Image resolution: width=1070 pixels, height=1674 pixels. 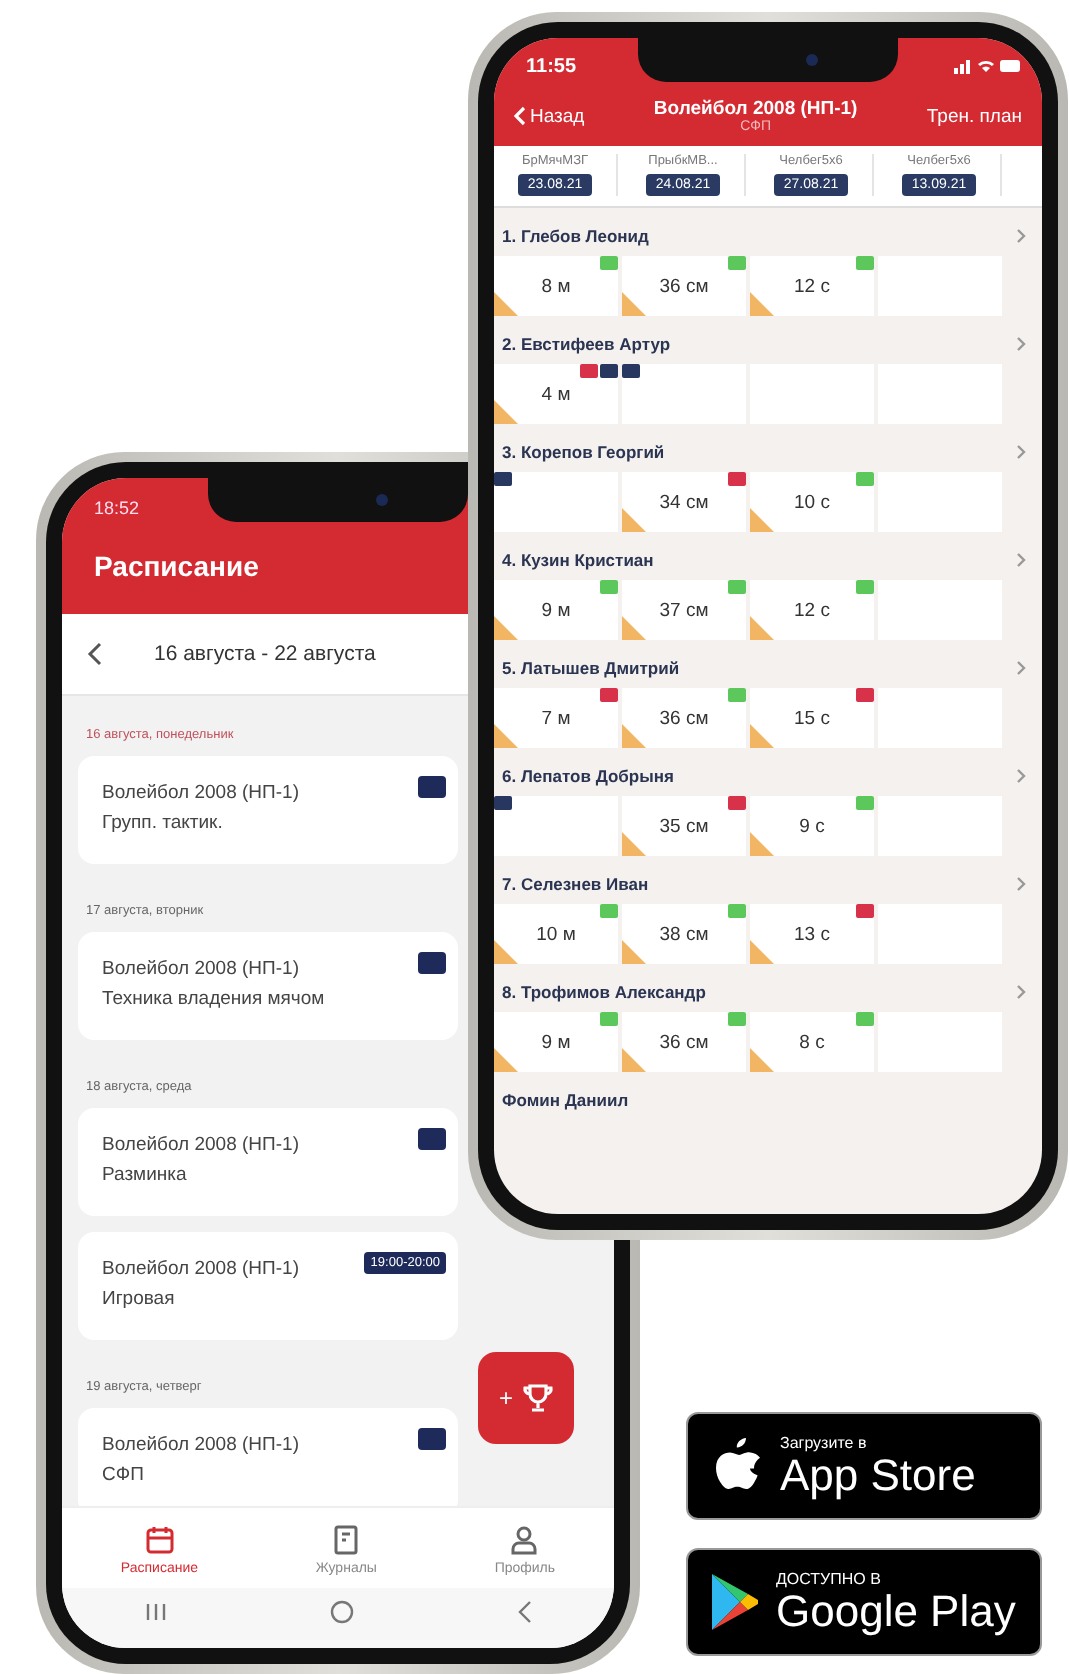 I want to click on result-value: 36 см, so click(x=684, y=718).